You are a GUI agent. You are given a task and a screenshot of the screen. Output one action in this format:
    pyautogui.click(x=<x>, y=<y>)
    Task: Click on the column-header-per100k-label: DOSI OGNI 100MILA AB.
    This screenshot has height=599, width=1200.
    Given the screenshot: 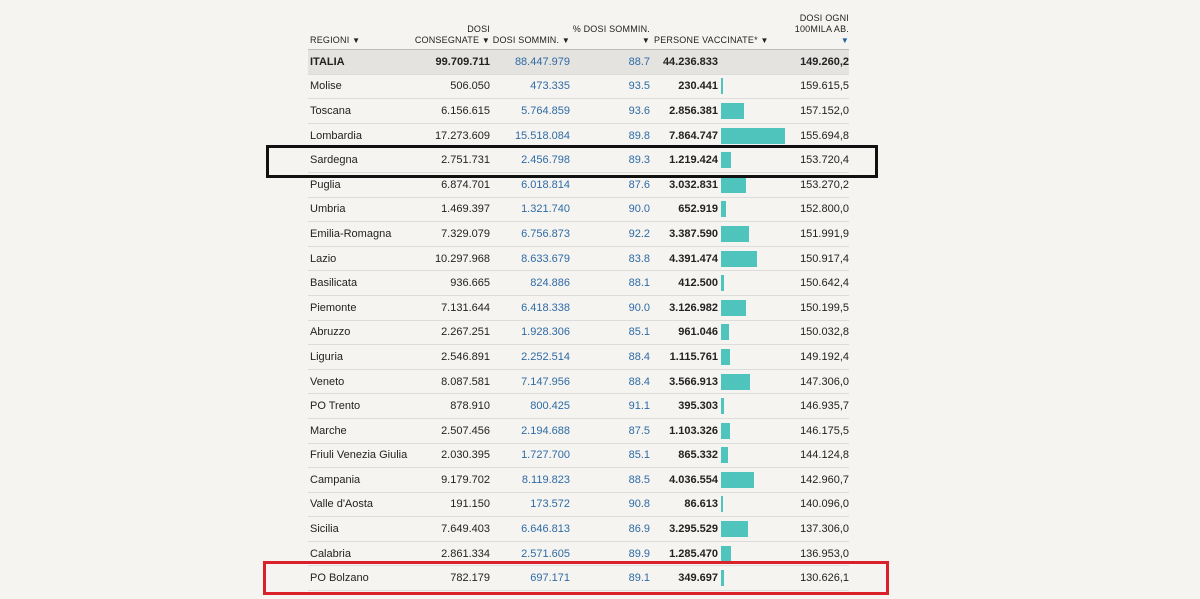 What is the action you would take?
    pyautogui.click(x=821, y=23)
    